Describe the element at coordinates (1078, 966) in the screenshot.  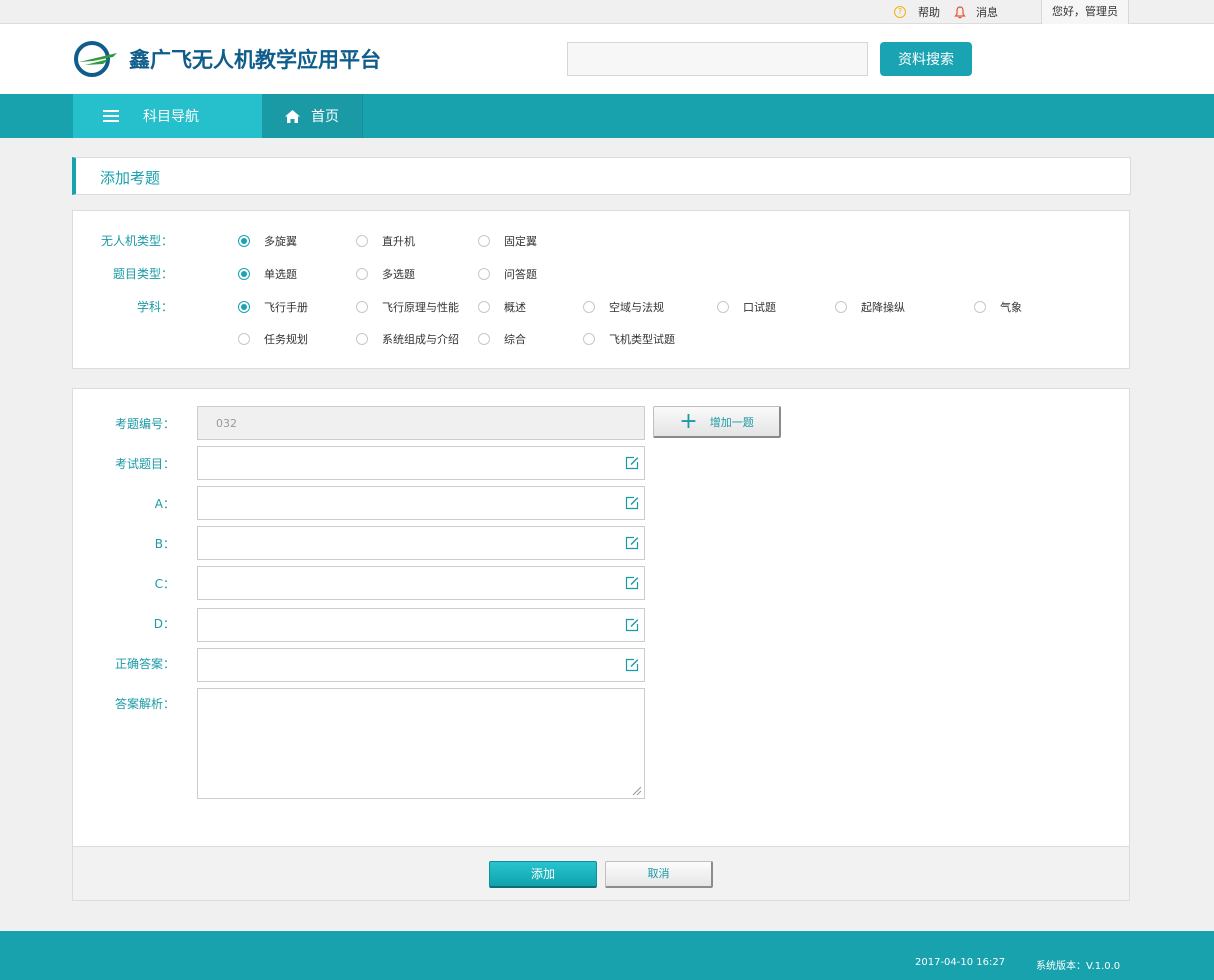
I see `footer-version: 系统版本：V.1.0.0` at that location.